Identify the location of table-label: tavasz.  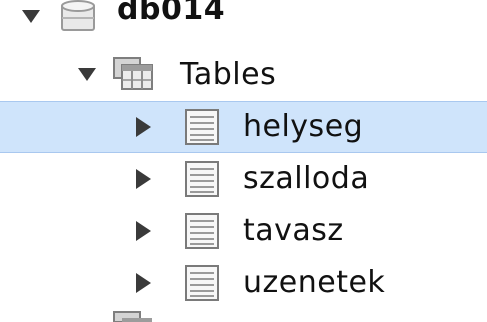
(293, 231).